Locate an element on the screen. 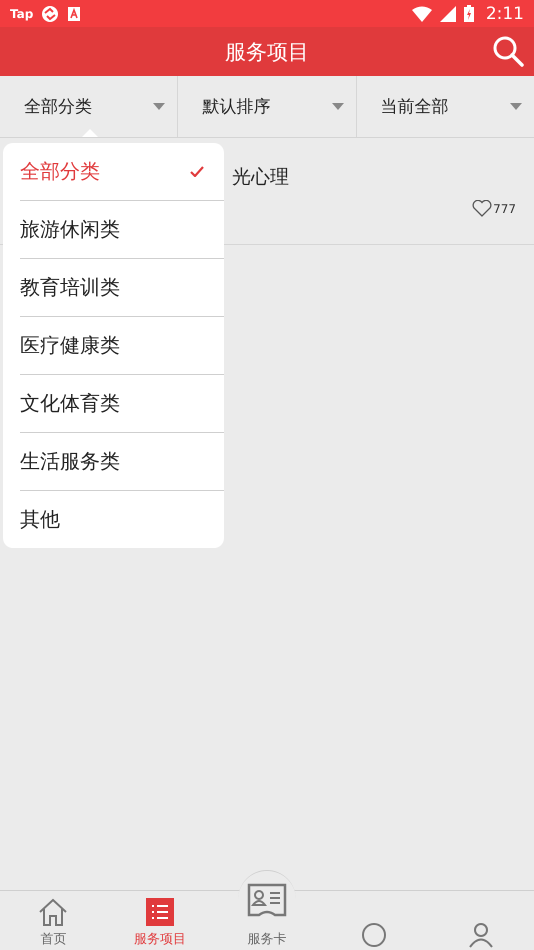 This screenshot has width=534, height=950. wifi-icon is located at coordinates (422, 14).